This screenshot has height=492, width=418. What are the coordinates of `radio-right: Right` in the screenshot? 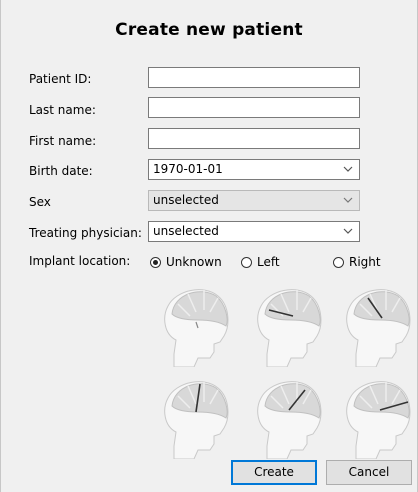 It's located at (357, 262).